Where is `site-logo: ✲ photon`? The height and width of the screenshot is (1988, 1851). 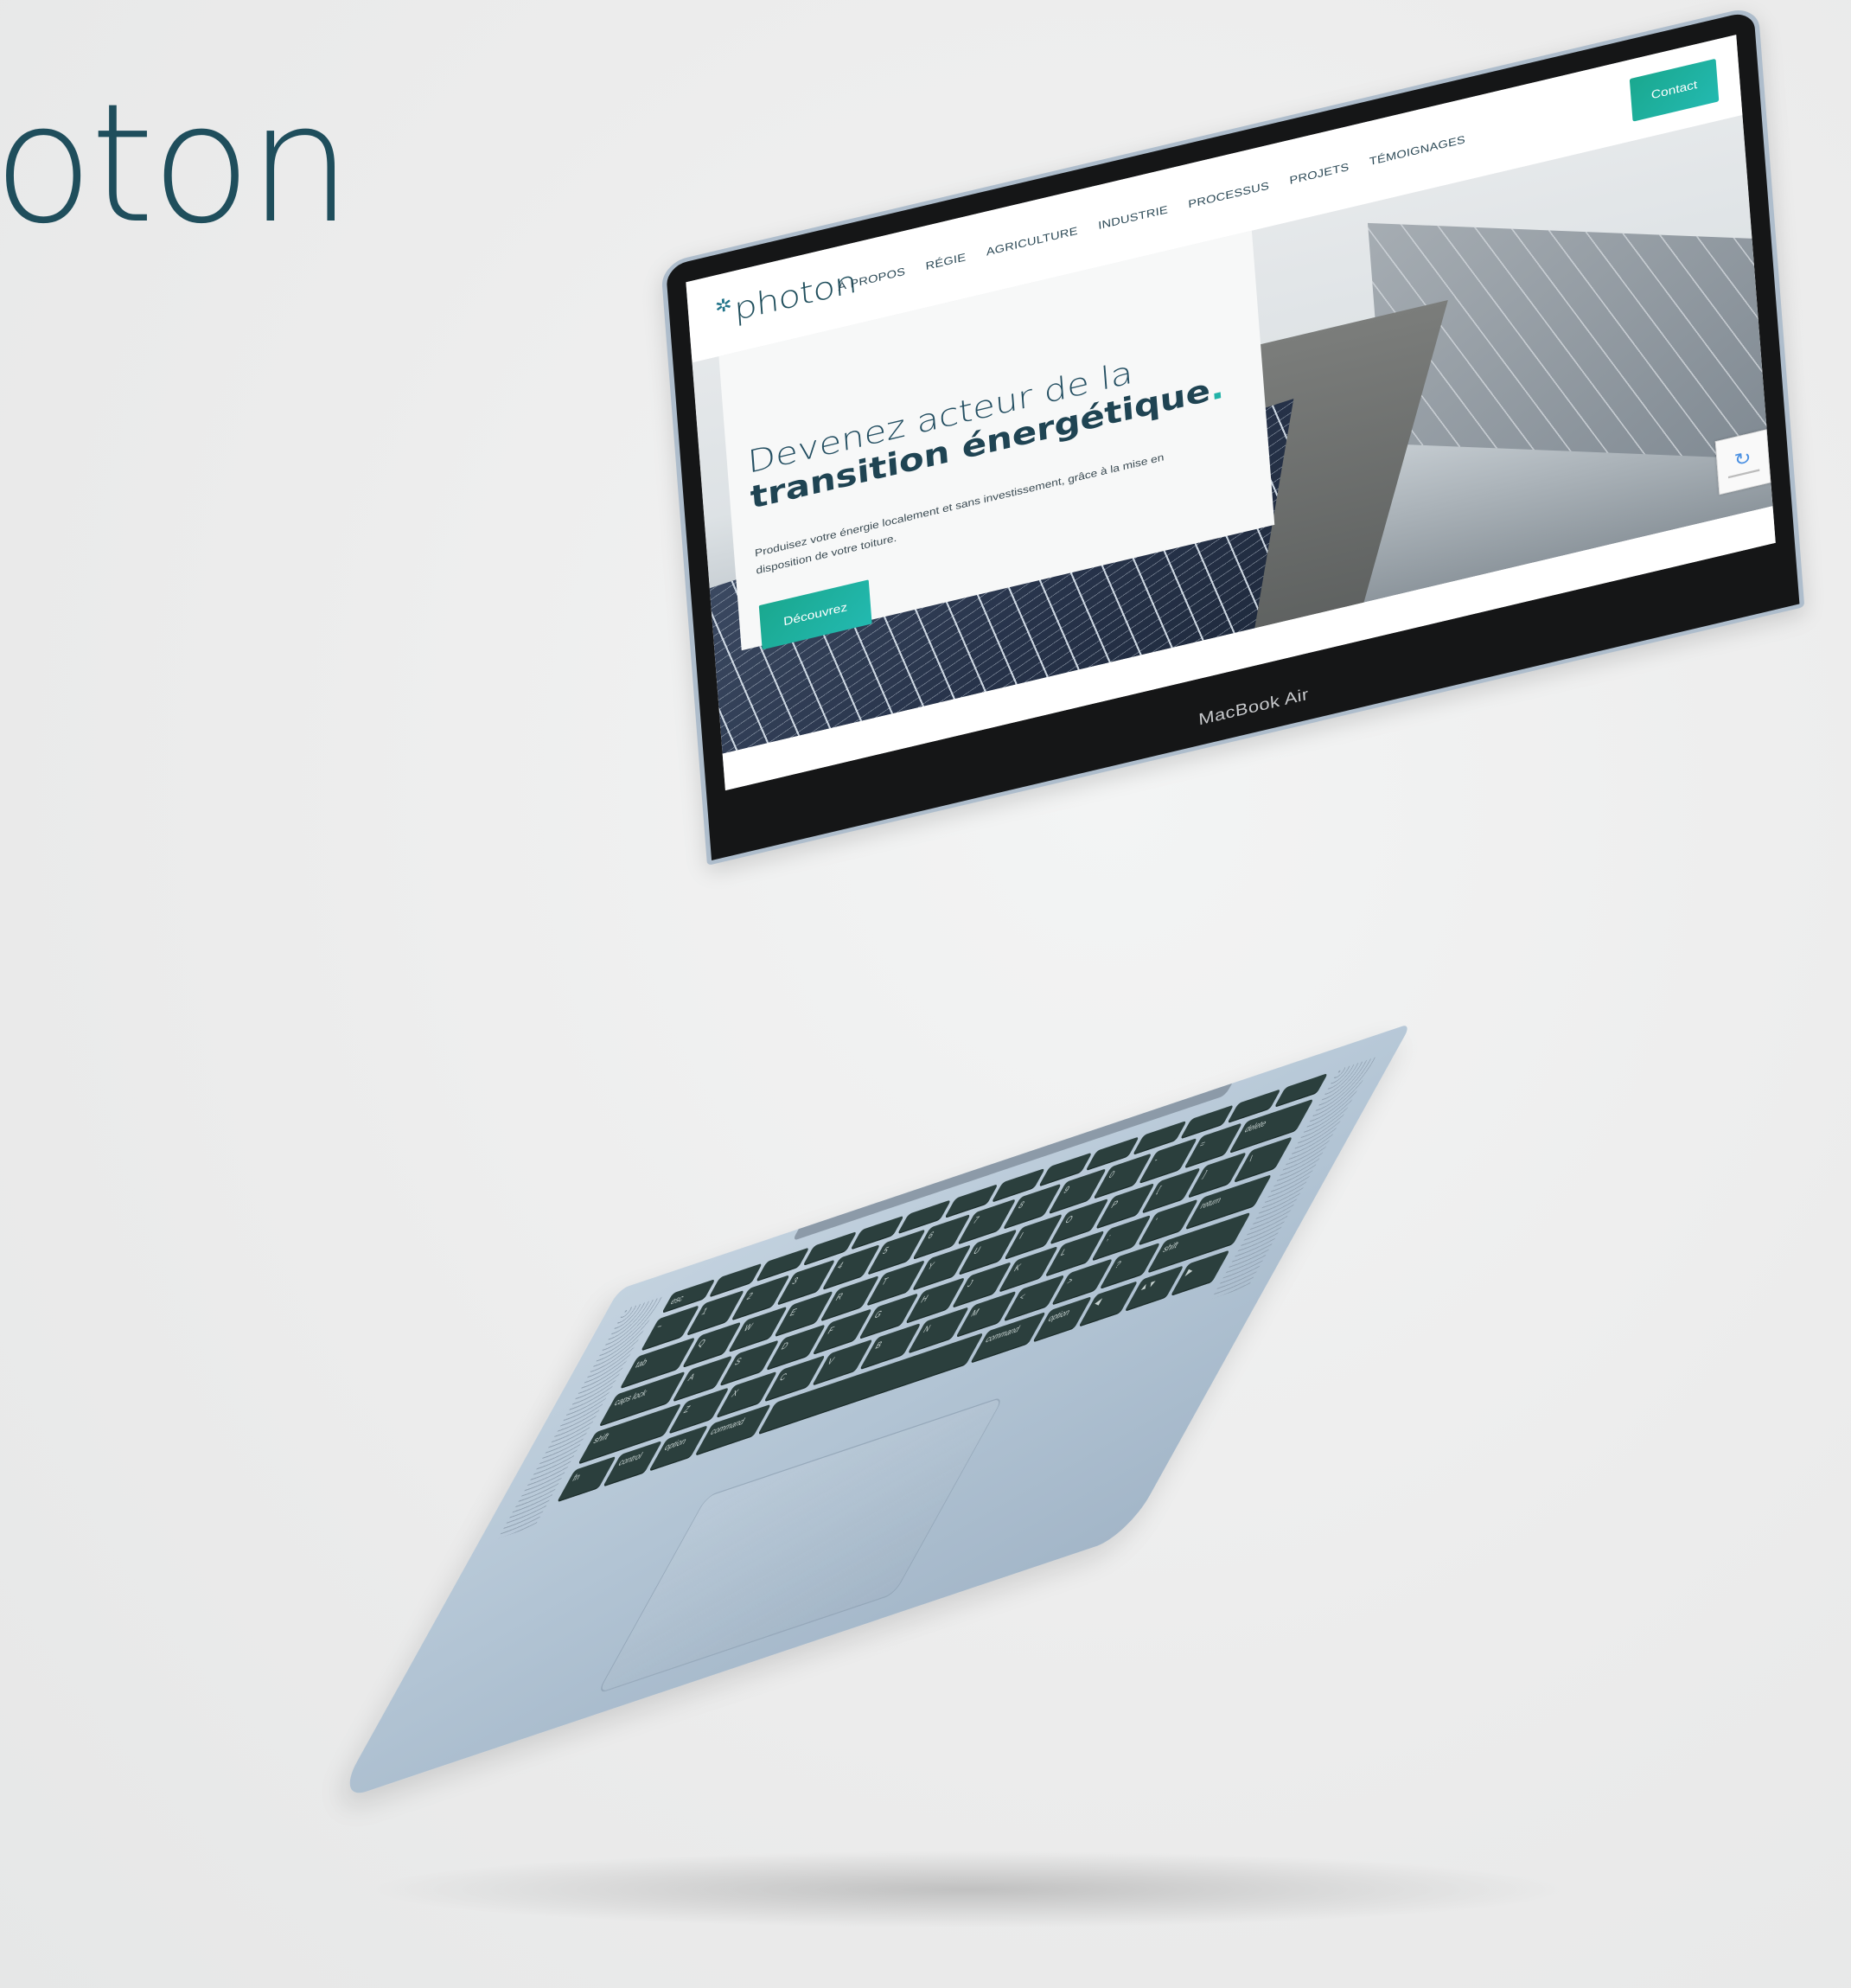
site-logo: ✲ photon is located at coordinates (786, 295).